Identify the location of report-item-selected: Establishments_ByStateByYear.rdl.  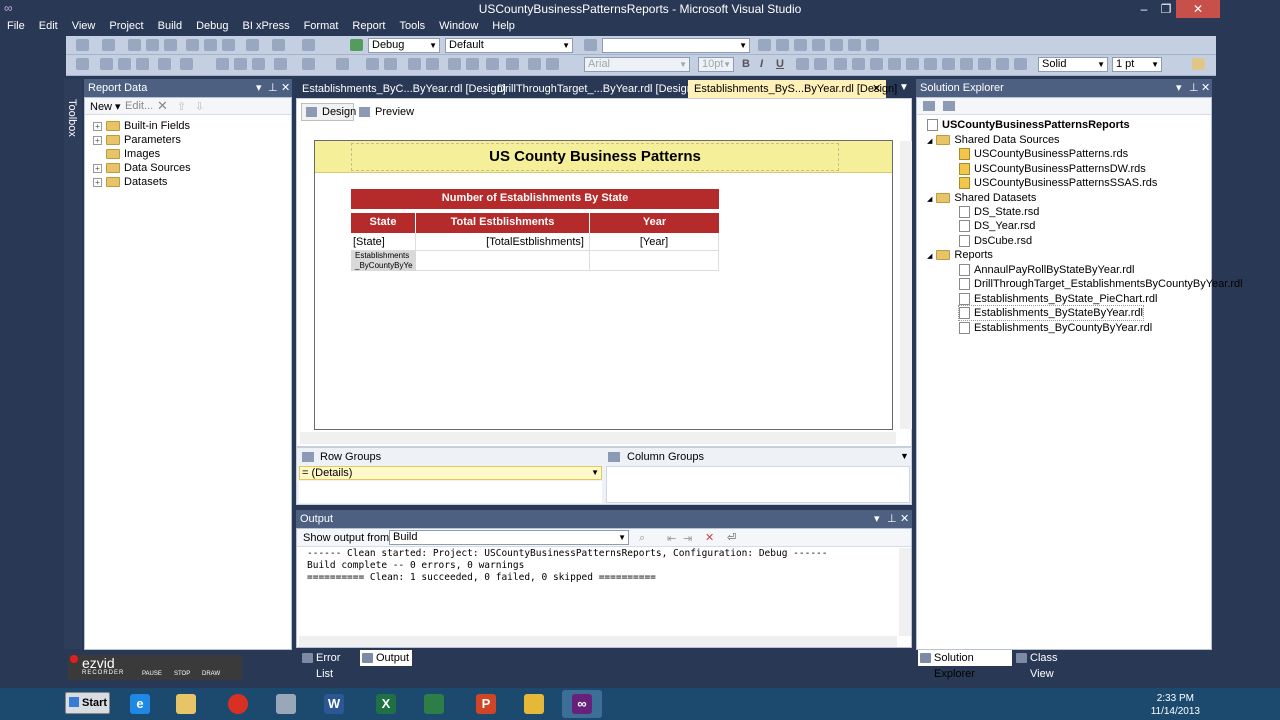
(1051, 313).